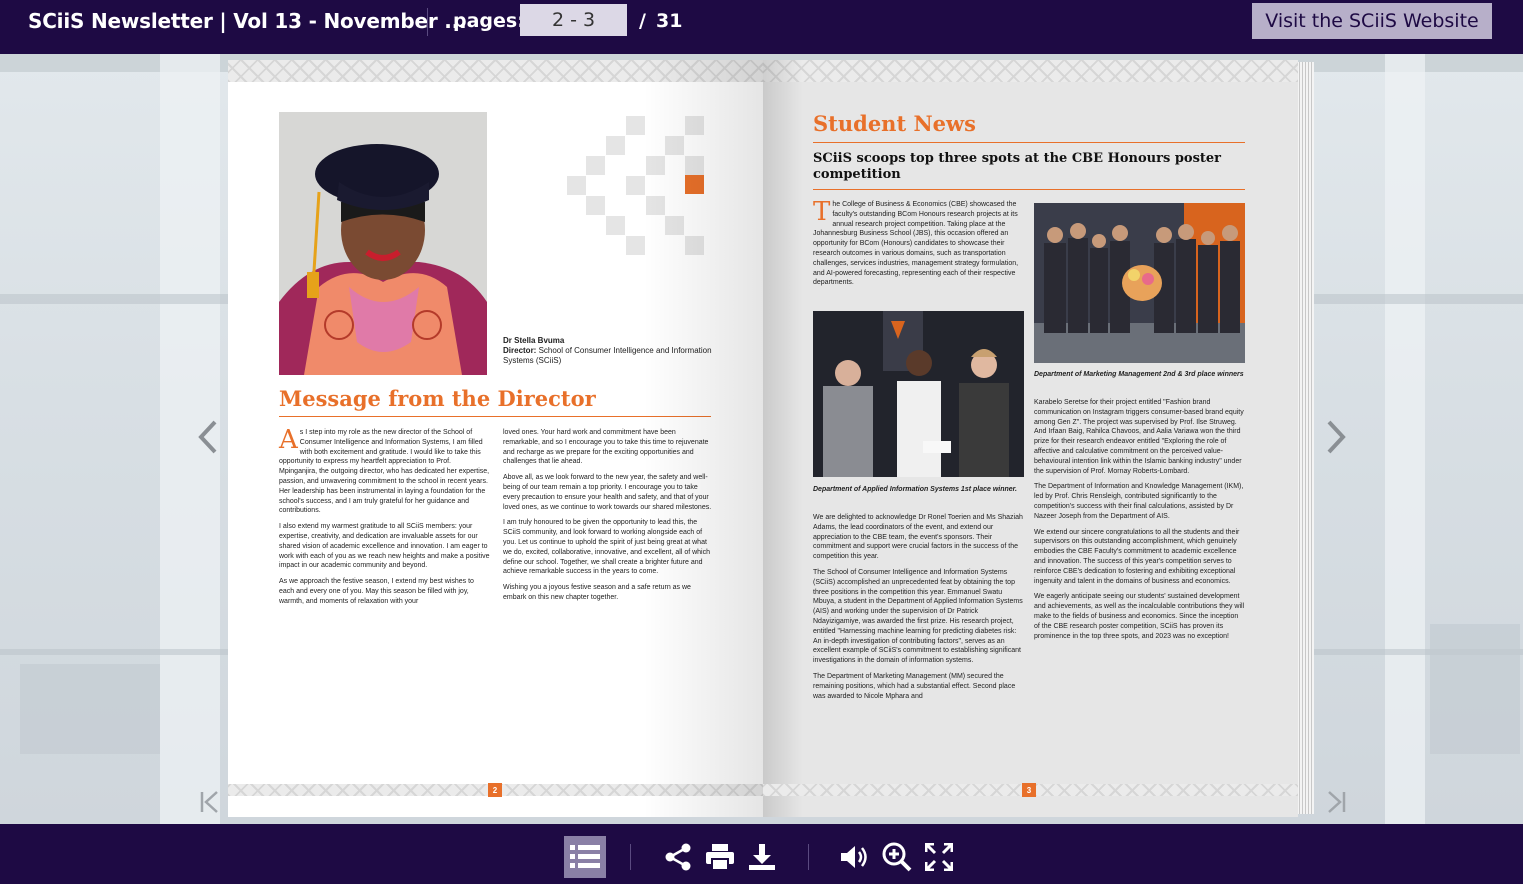 This screenshot has width=1523, height=884. I want to click on page-number-badge: 3, so click(1029, 790).